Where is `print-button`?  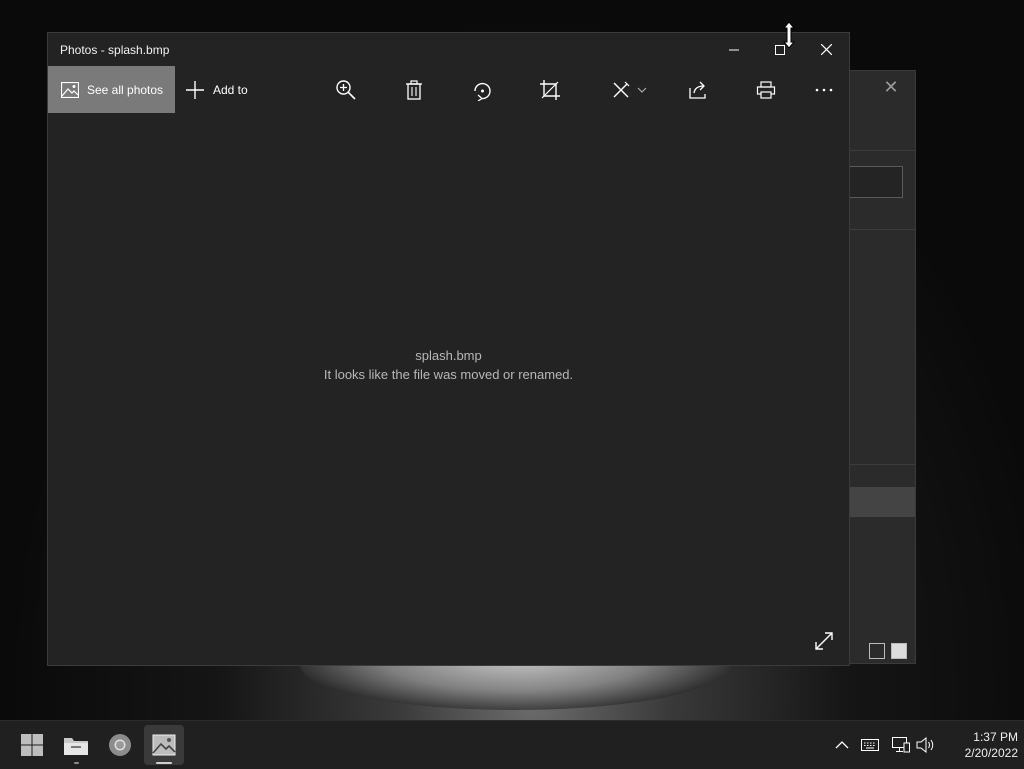
print-button is located at coordinates (766, 89).